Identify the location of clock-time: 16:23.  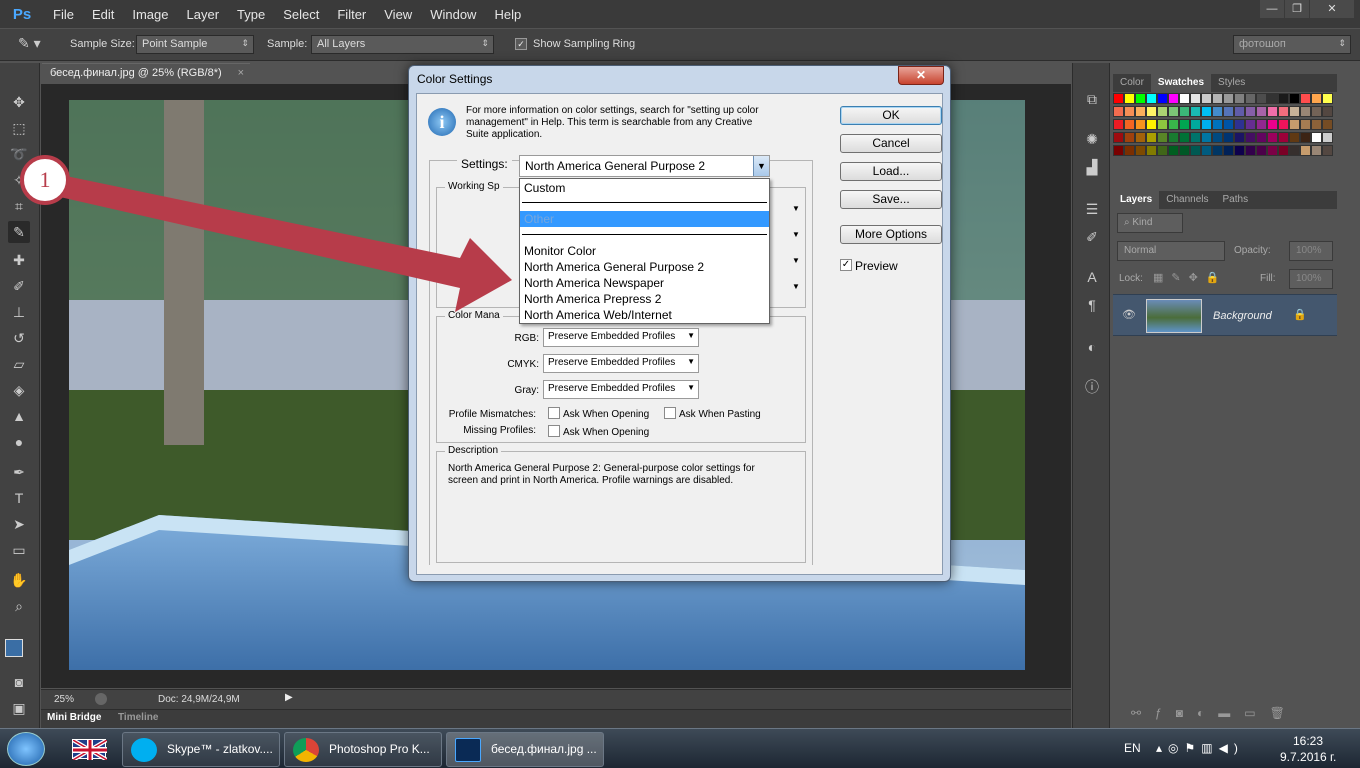
(1308, 741).